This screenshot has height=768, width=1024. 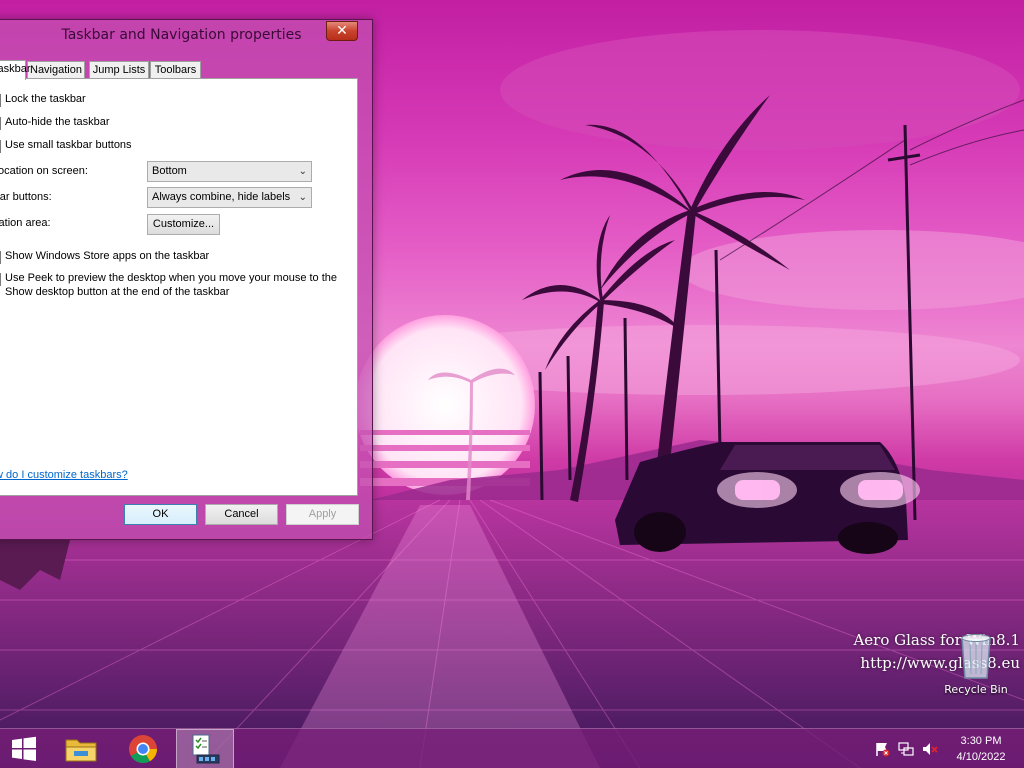 I want to click on close-icon: ✕, so click(x=342, y=31).